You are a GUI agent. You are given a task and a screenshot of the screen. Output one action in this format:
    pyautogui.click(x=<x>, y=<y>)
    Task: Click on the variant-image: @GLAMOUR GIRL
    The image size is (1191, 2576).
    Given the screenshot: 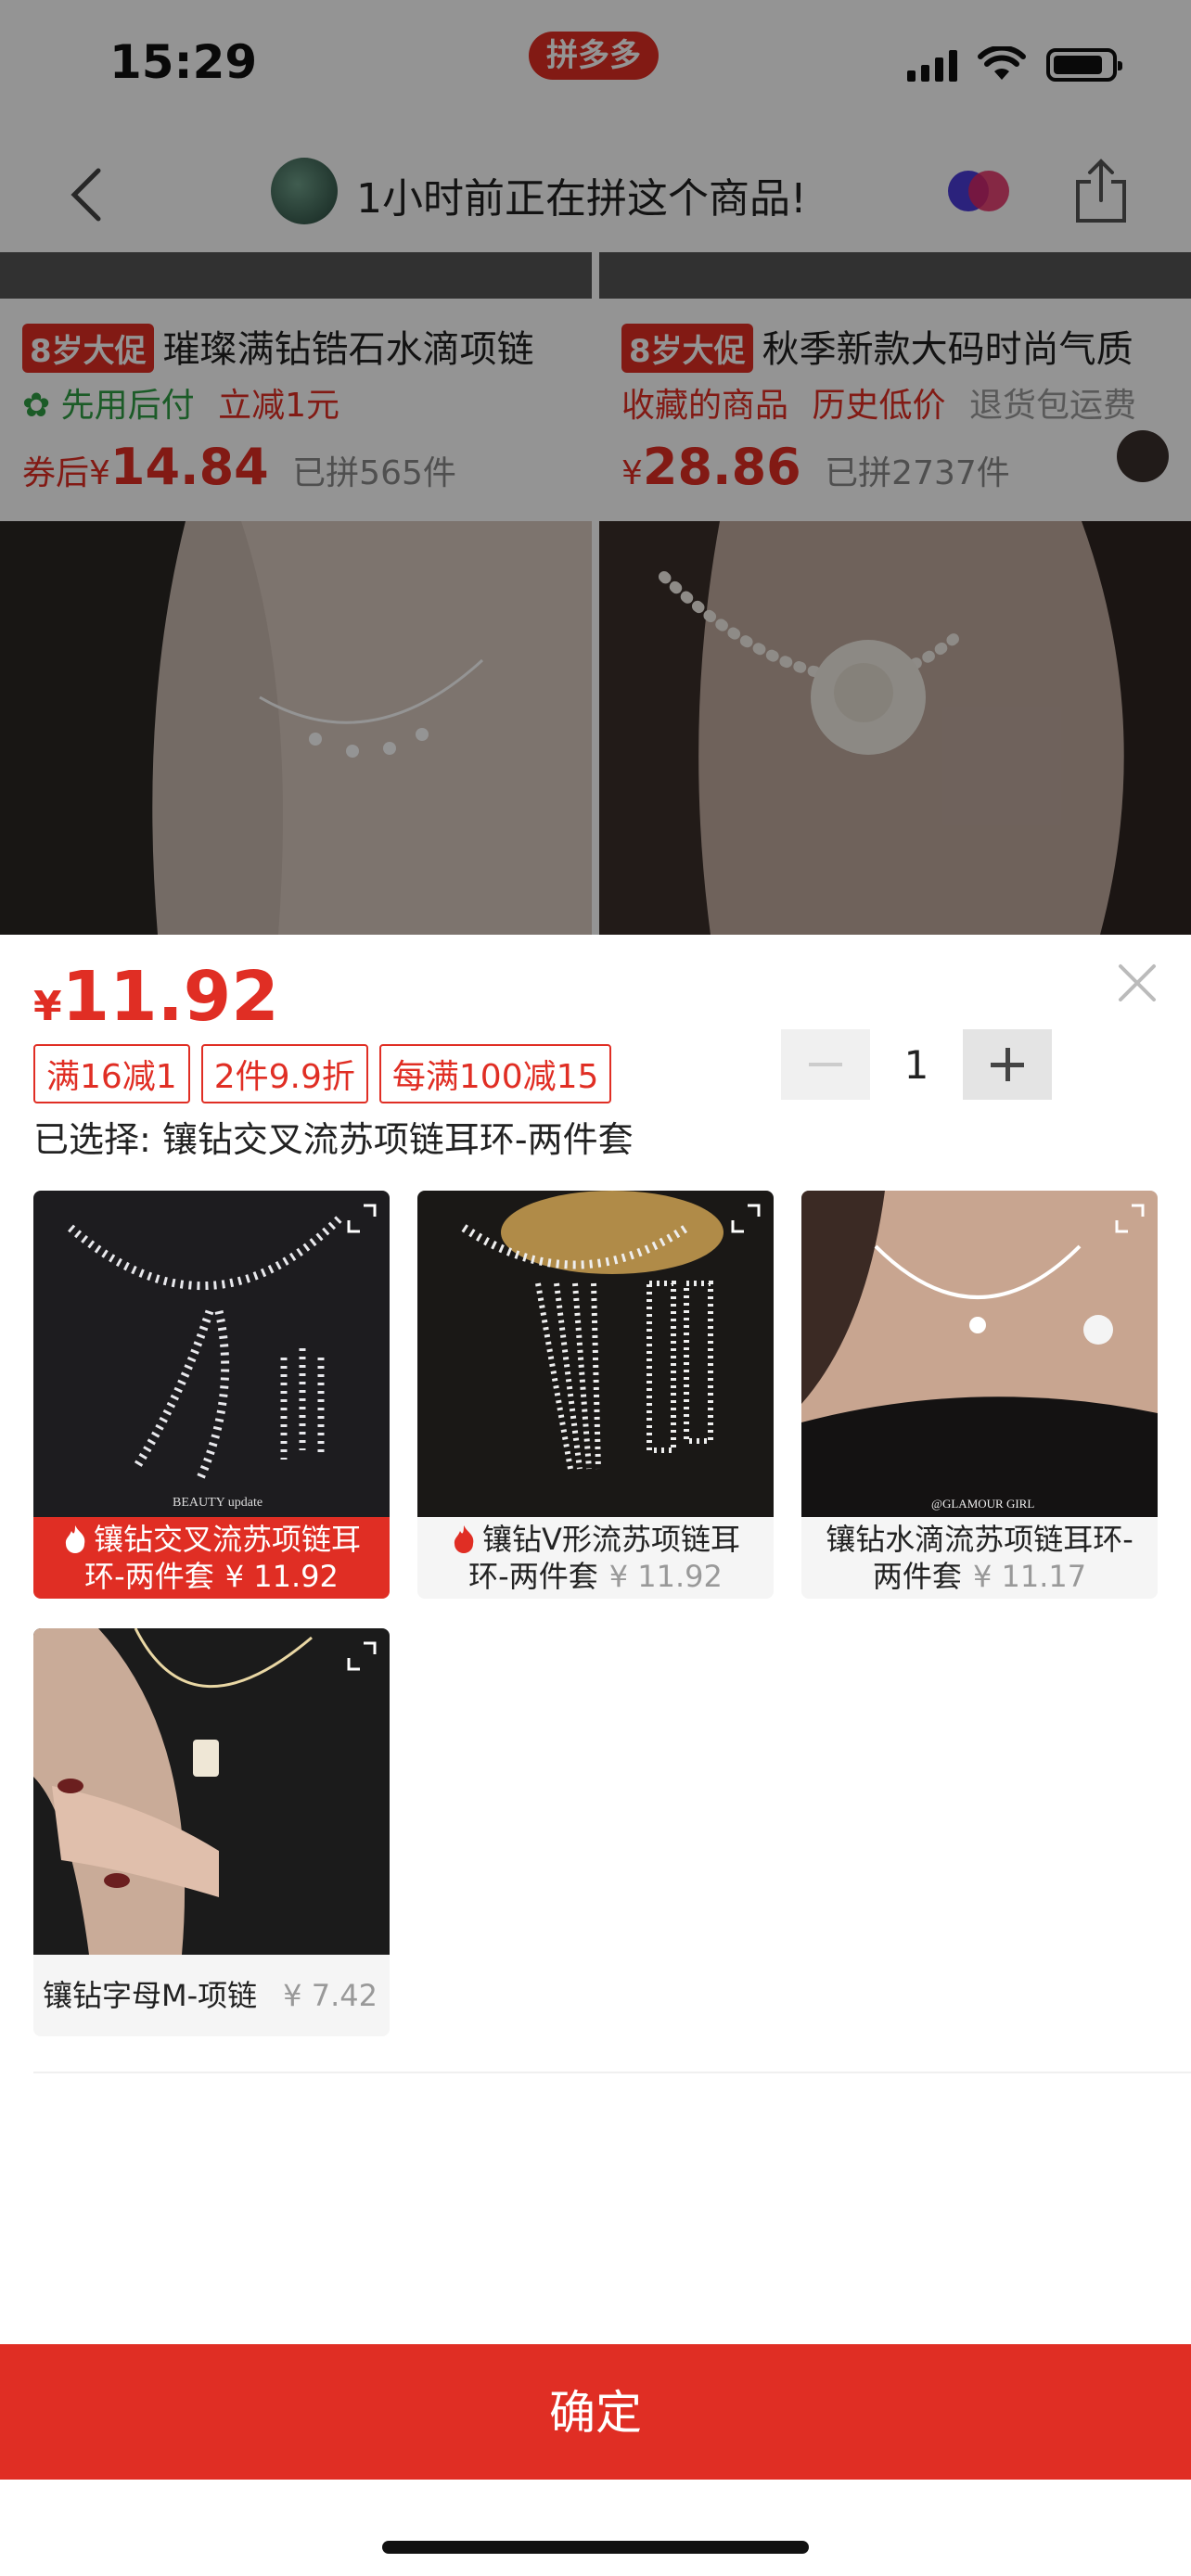 What is the action you would take?
    pyautogui.click(x=980, y=1354)
    